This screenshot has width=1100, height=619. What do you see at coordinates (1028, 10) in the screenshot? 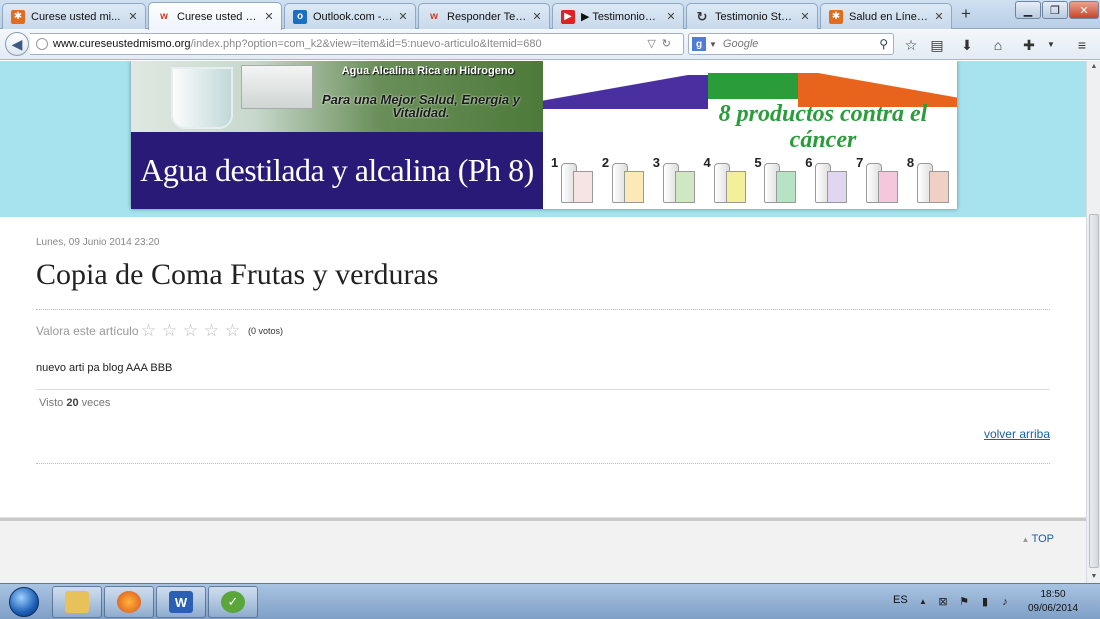
I see `minimize-button: ▁` at bounding box center [1028, 10].